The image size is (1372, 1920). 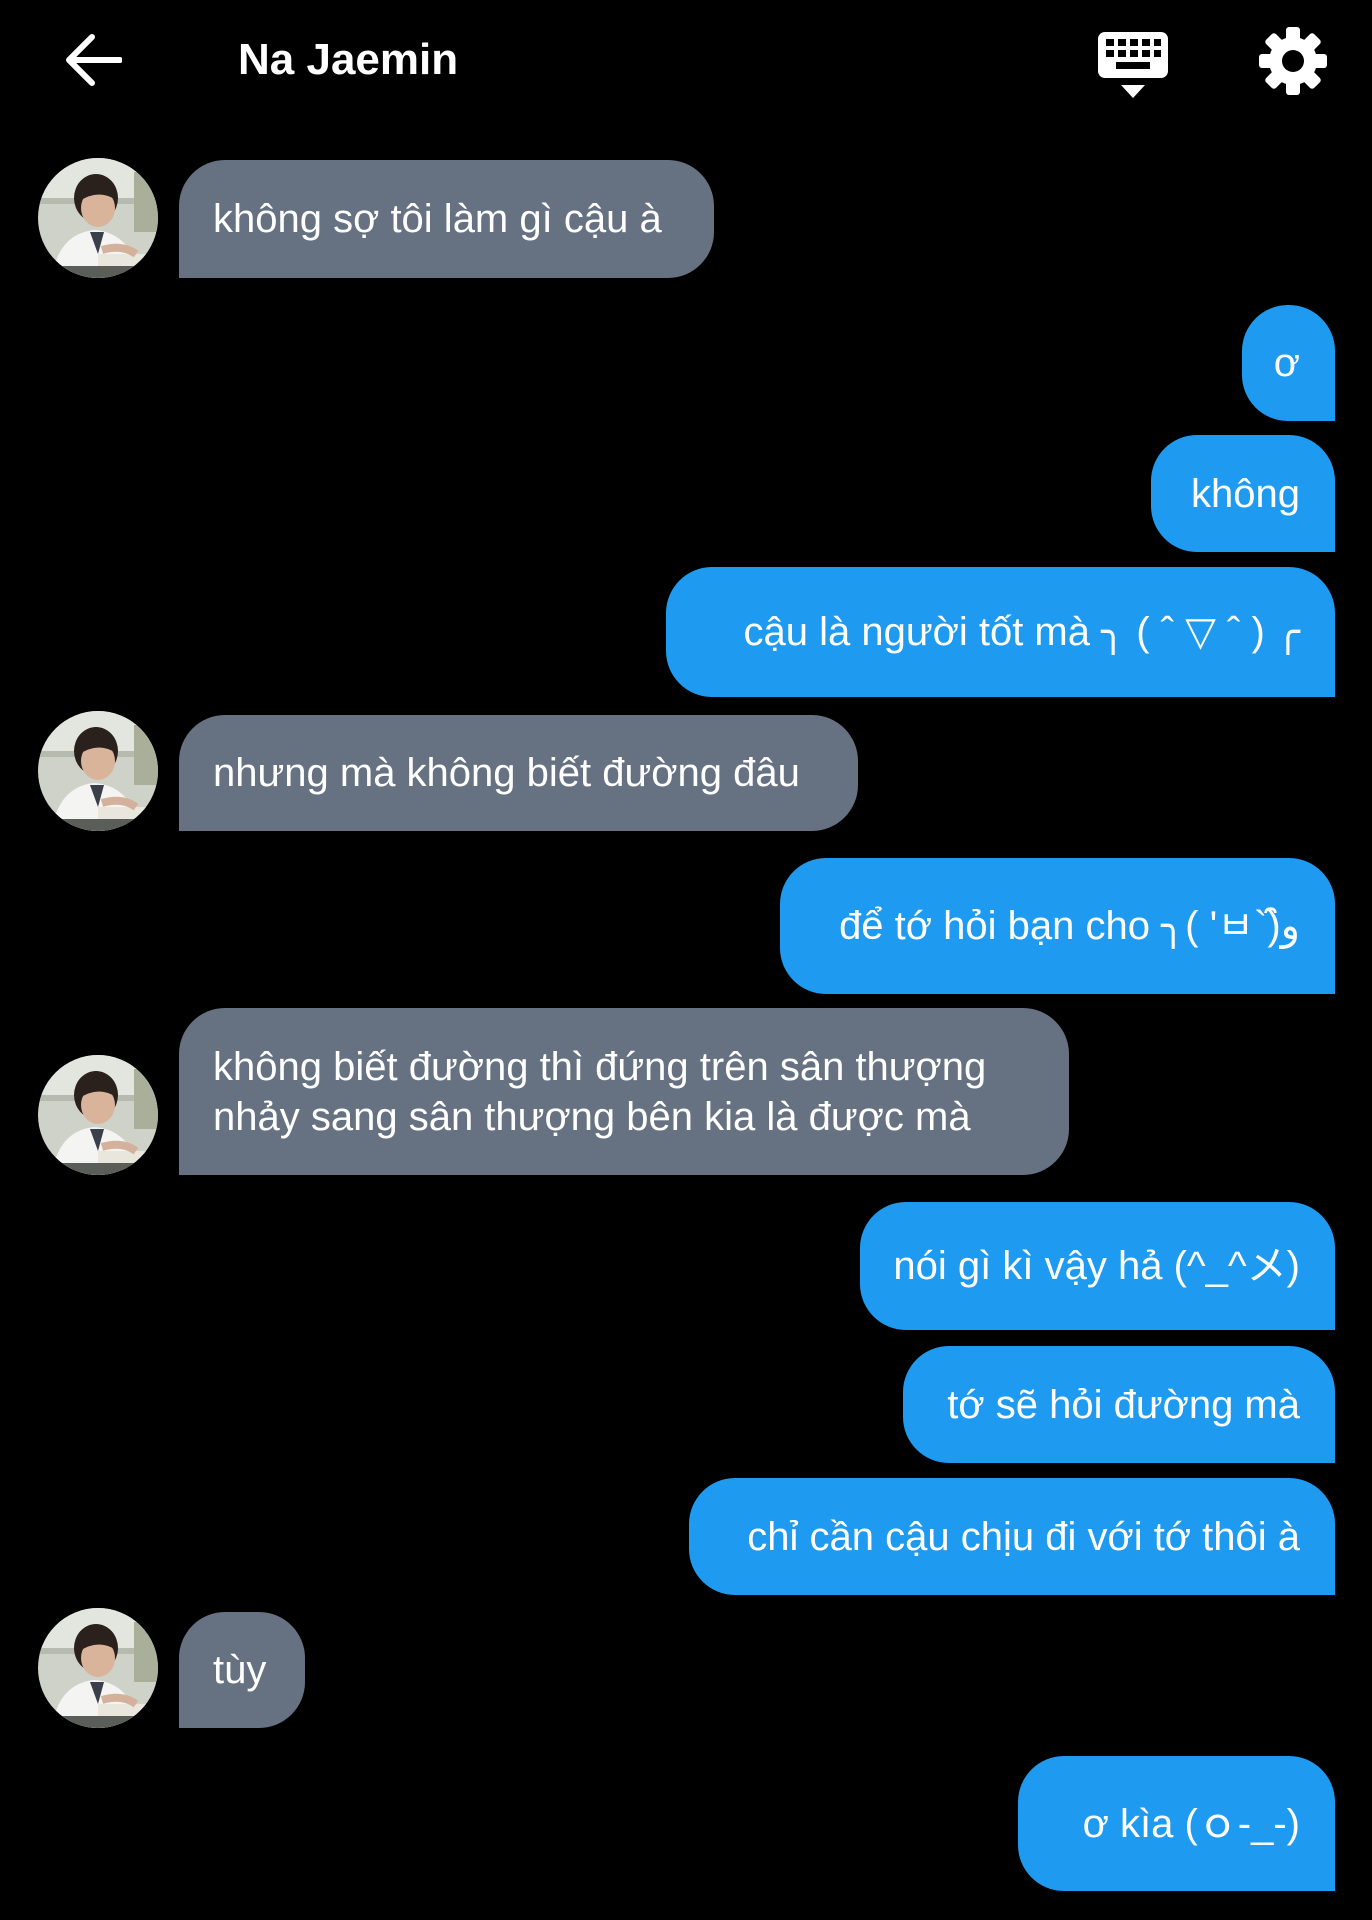 What do you see at coordinates (1123, 1404) in the screenshot?
I see `message-text: tớ sẽ hỏi đường mà` at bounding box center [1123, 1404].